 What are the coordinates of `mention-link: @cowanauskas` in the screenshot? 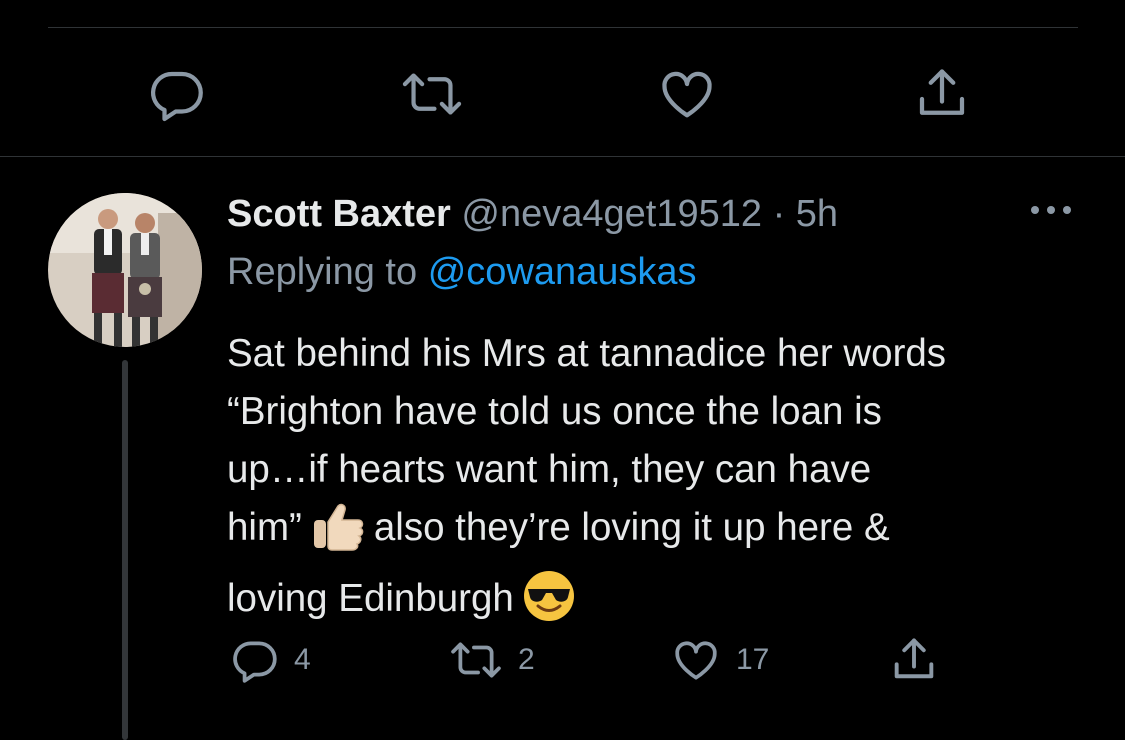 It's located at (562, 272).